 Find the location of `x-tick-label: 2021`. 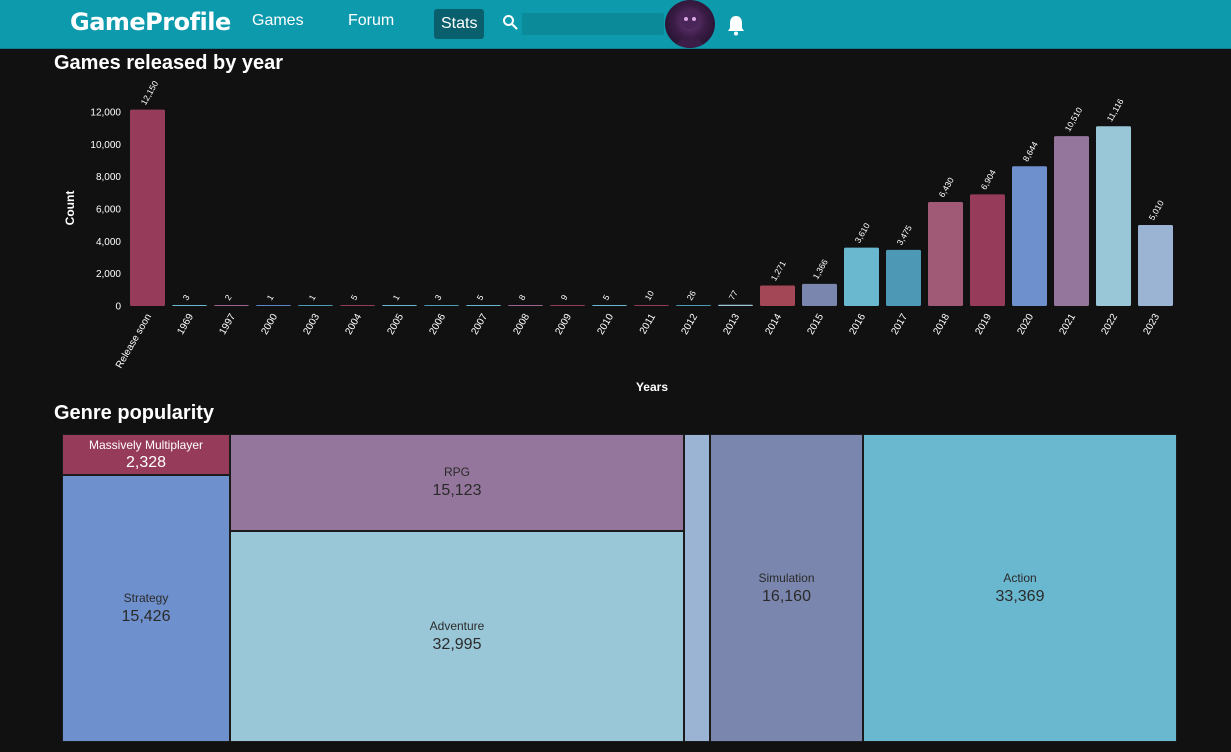

x-tick-label: 2021 is located at coordinates (1067, 324).